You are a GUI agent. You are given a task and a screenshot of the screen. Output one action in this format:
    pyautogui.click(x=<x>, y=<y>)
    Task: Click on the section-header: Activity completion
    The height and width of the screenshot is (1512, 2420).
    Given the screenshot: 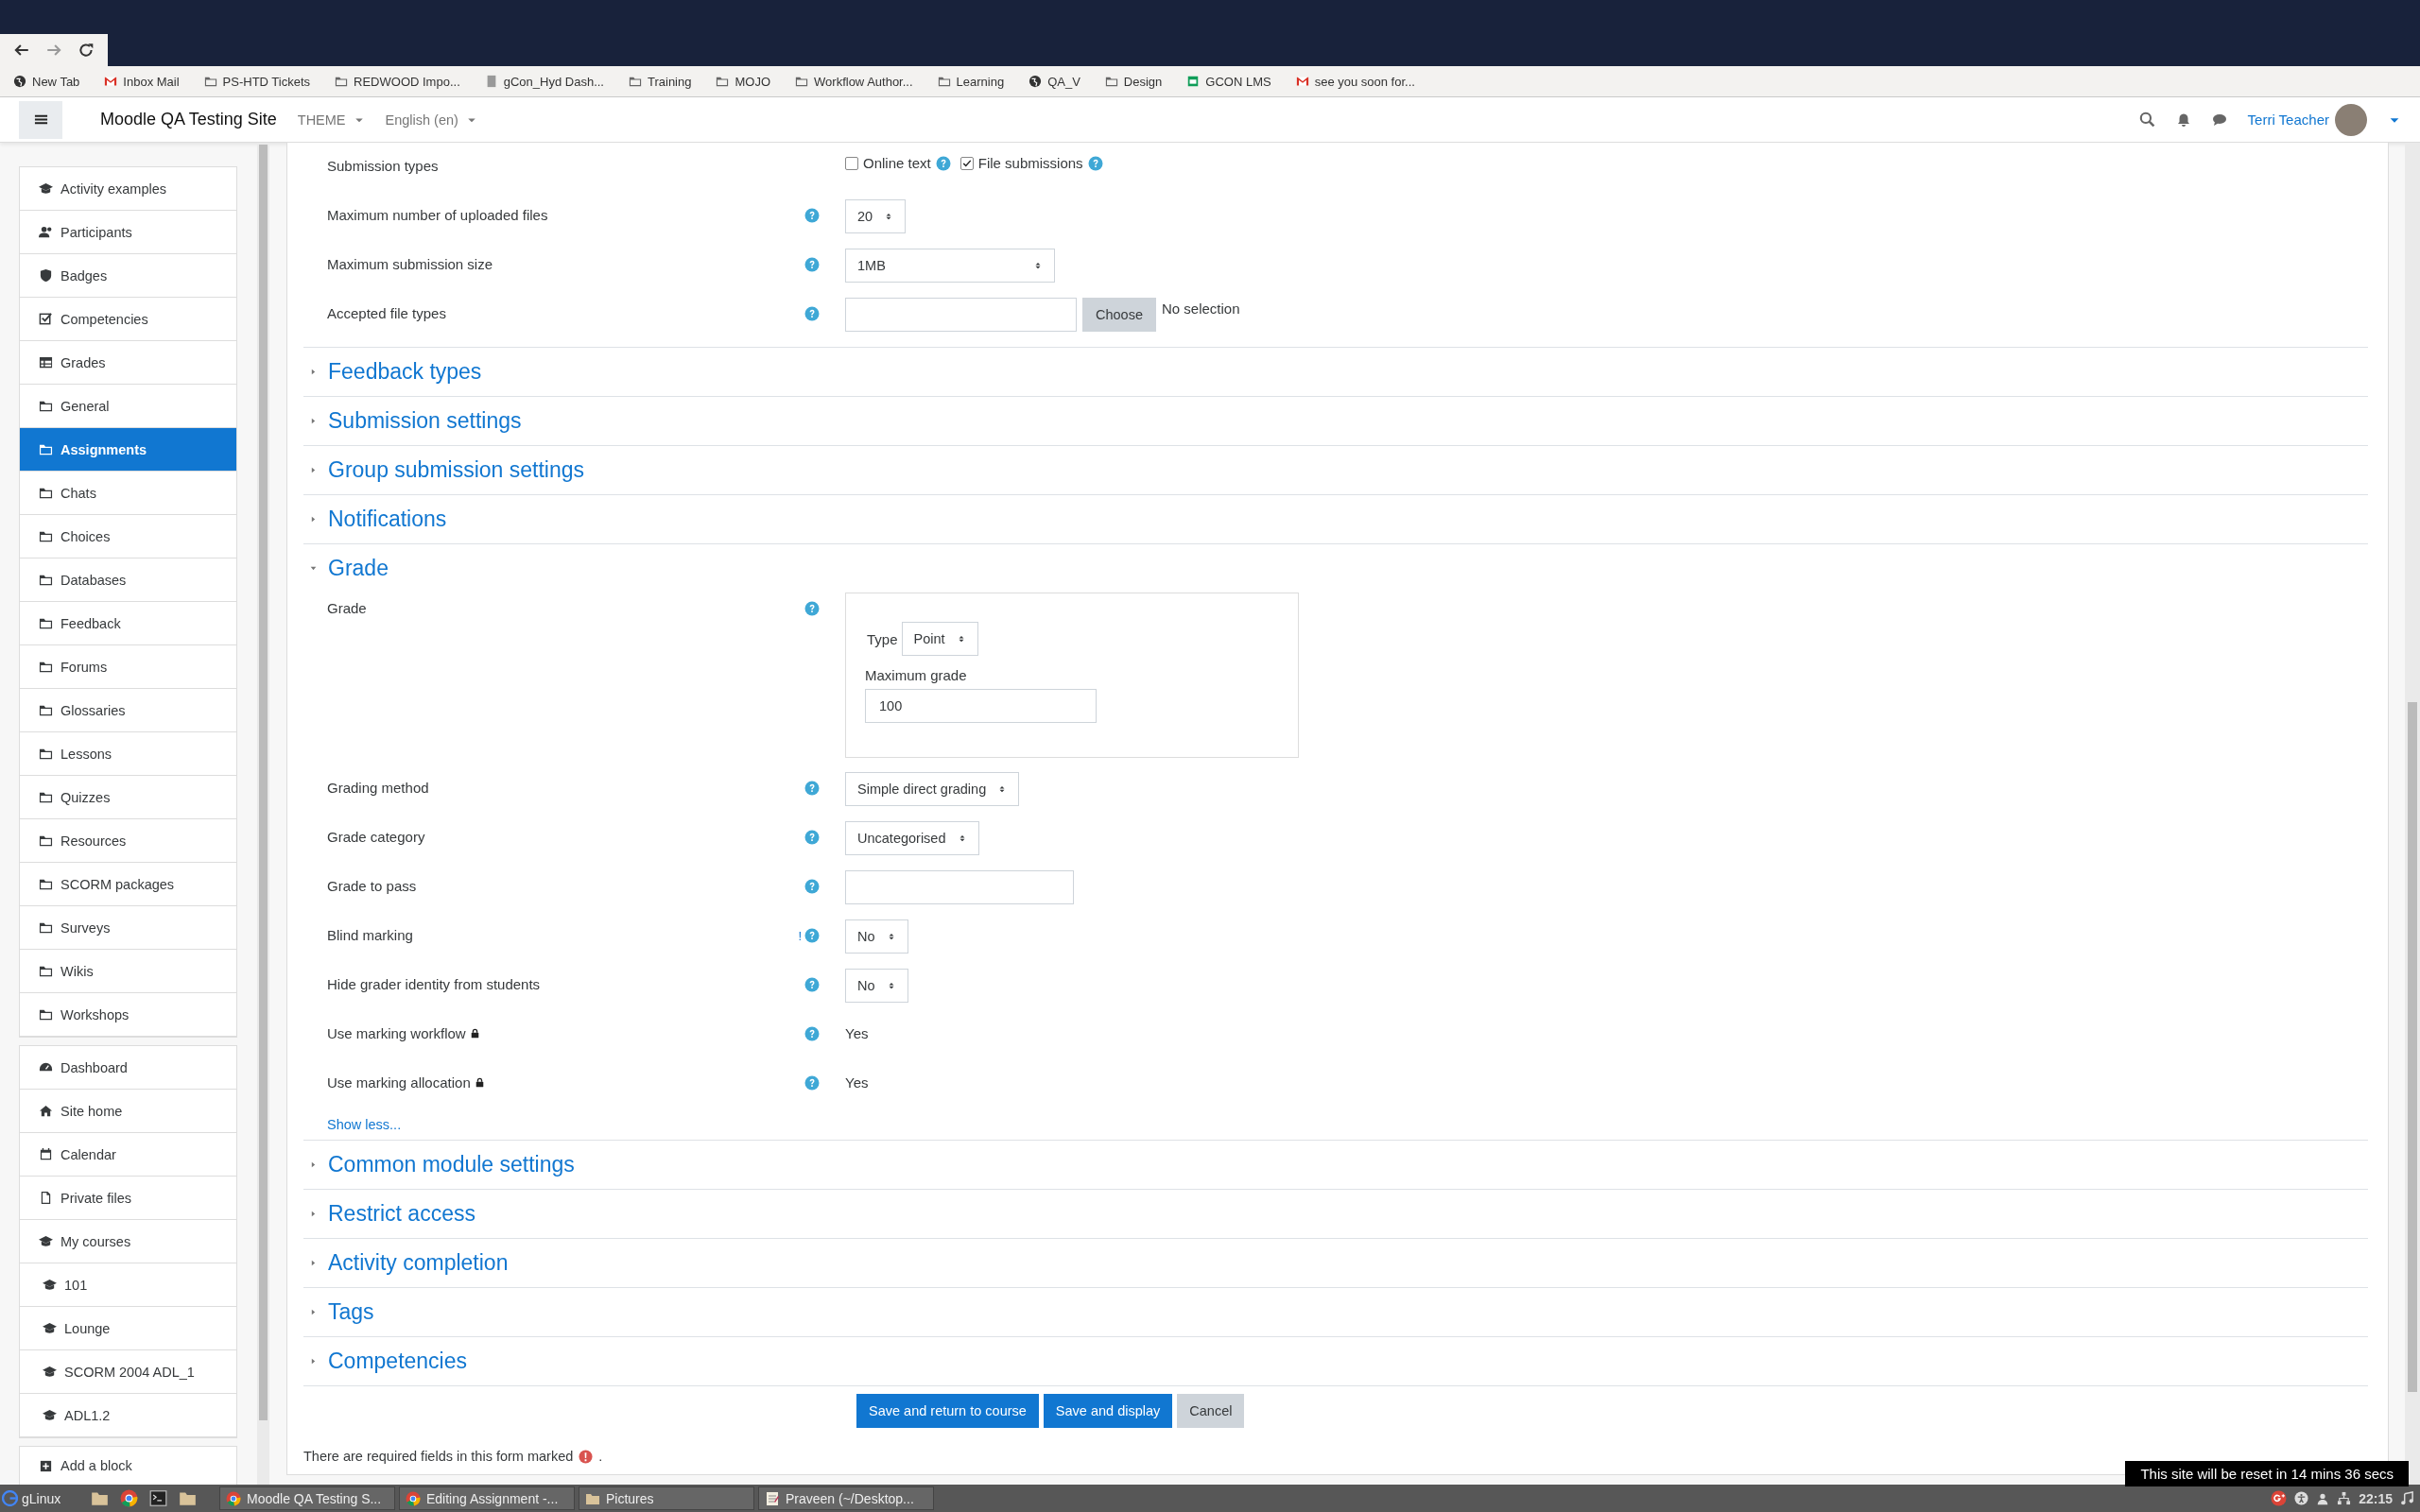 What is the action you would take?
    pyautogui.click(x=1335, y=1262)
    